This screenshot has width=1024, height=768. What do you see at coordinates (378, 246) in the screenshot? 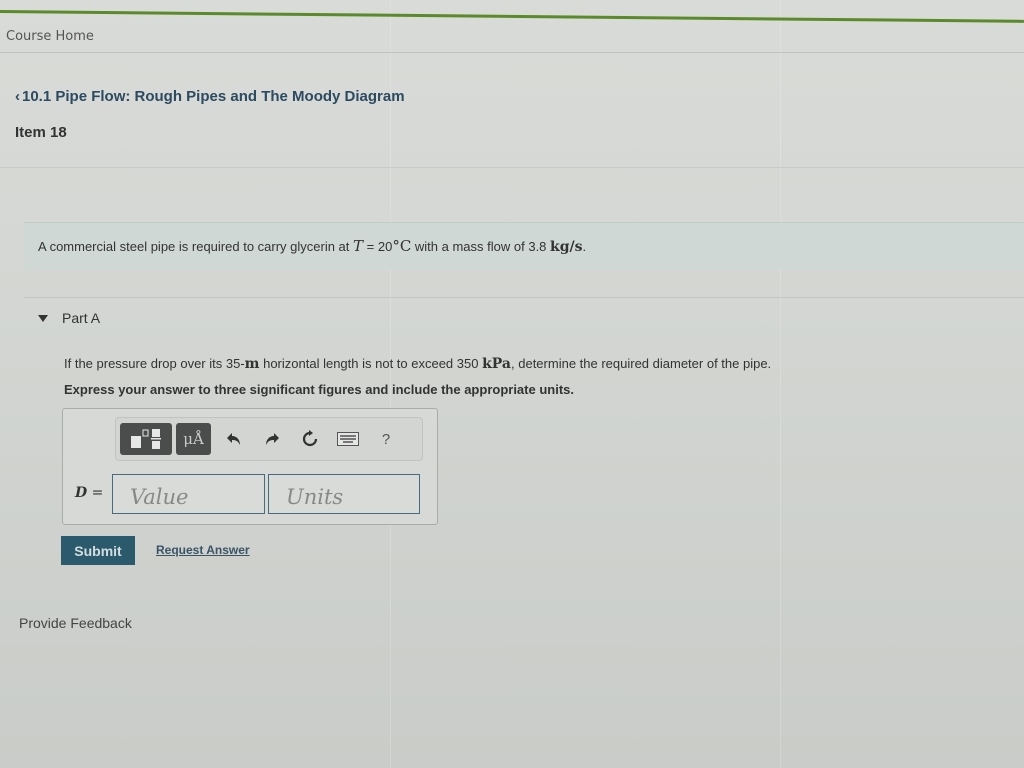
I see `problem-text-part: = 20` at bounding box center [378, 246].